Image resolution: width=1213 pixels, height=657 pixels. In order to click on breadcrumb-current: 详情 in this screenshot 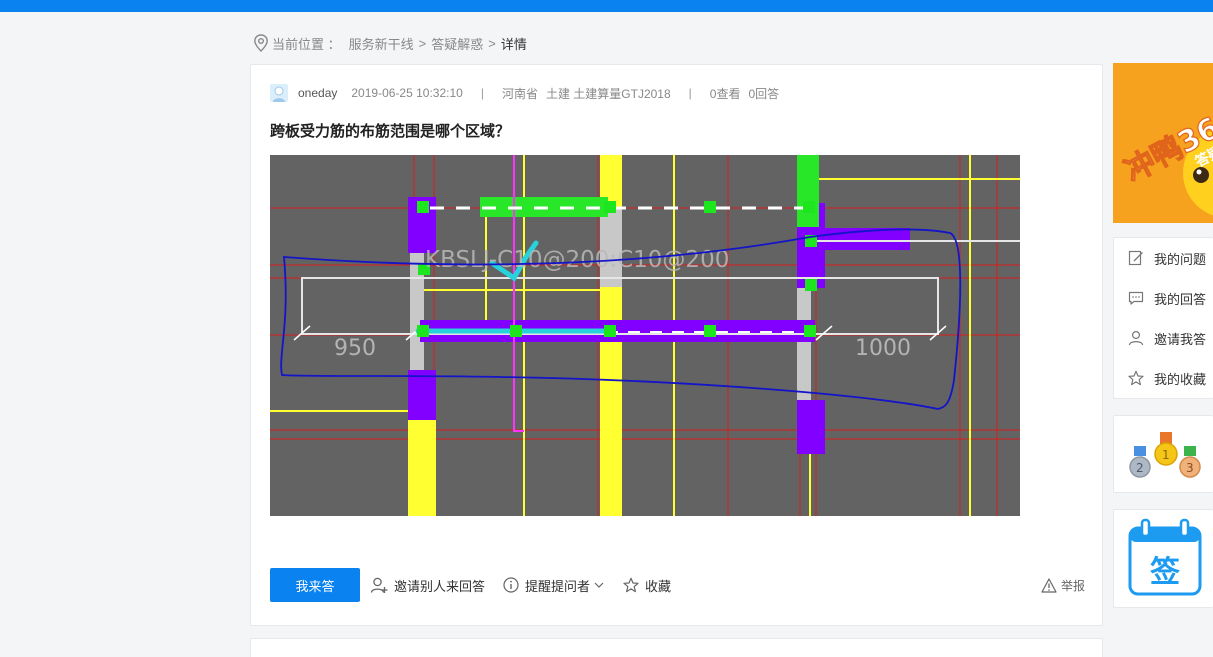, I will do `click(513, 44)`.